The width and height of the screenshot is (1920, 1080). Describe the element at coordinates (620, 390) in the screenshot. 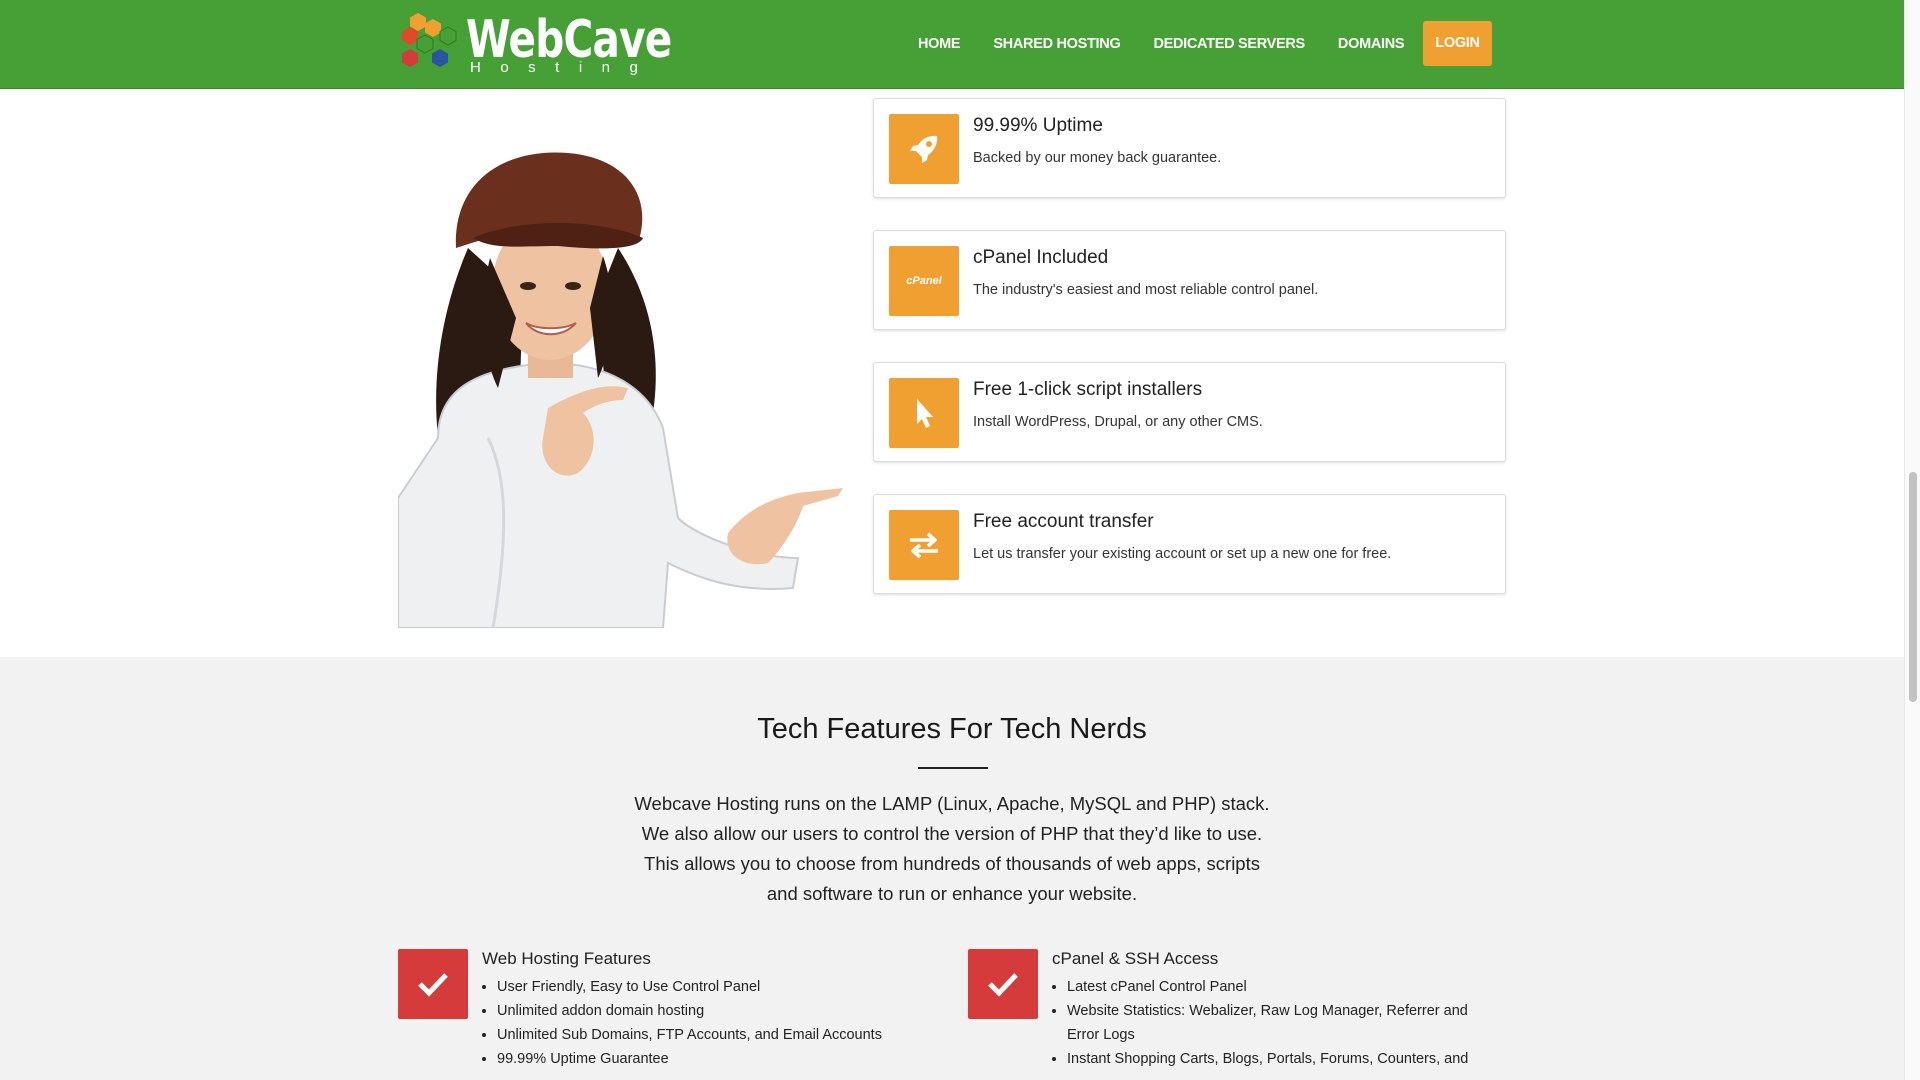

I see `hero-person-image` at that location.